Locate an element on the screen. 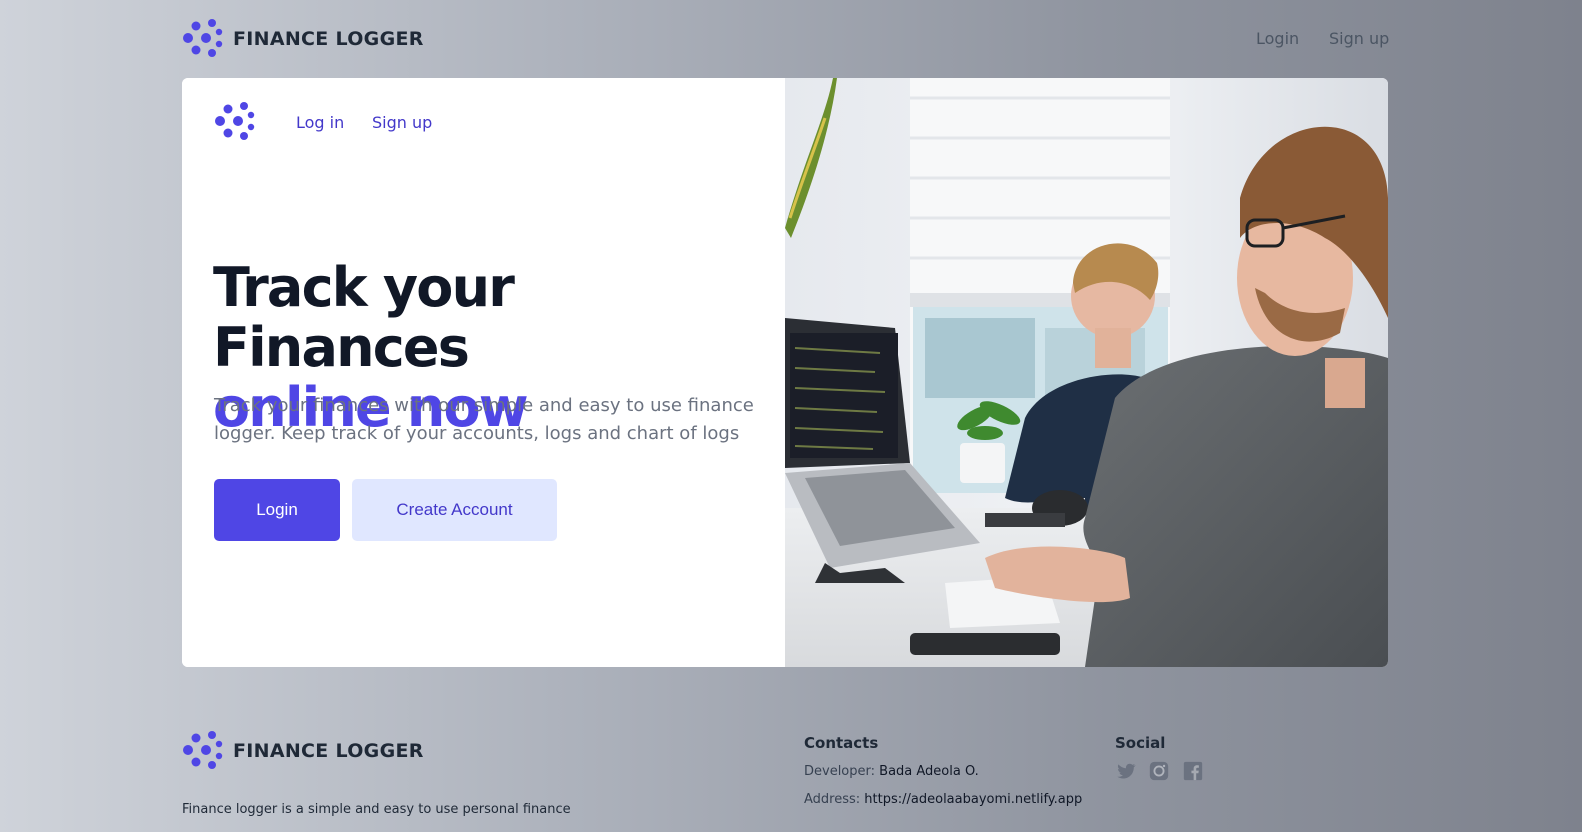 The width and height of the screenshot is (1582, 832). brand-name: FINANCE LOGGER is located at coordinates (328, 39).